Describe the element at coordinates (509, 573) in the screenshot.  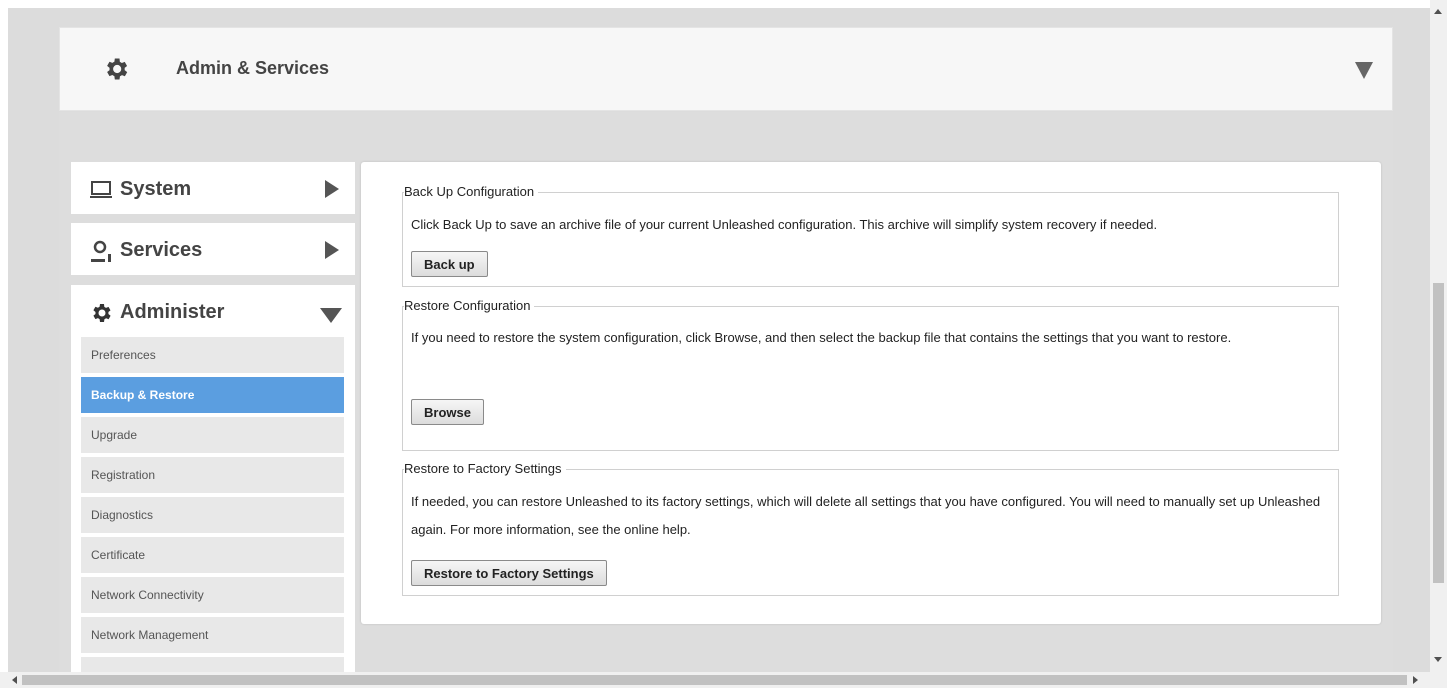
I see `restore-factory-button: Restore to Factory Settings` at that location.